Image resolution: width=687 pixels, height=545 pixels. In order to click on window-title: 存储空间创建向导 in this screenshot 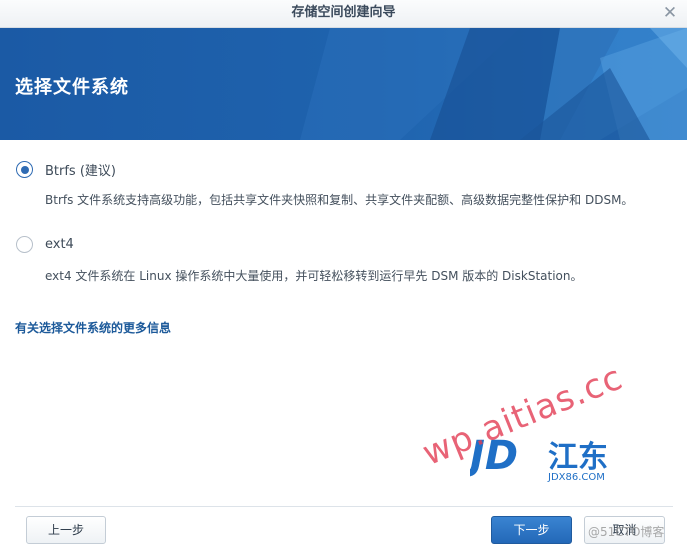, I will do `click(343, 12)`.